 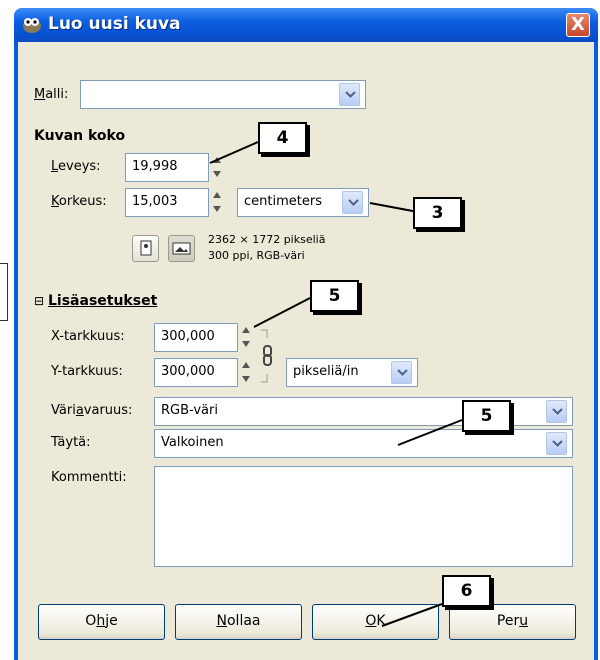 I want to click on callout-line-unit, so click(x=394, y=207).